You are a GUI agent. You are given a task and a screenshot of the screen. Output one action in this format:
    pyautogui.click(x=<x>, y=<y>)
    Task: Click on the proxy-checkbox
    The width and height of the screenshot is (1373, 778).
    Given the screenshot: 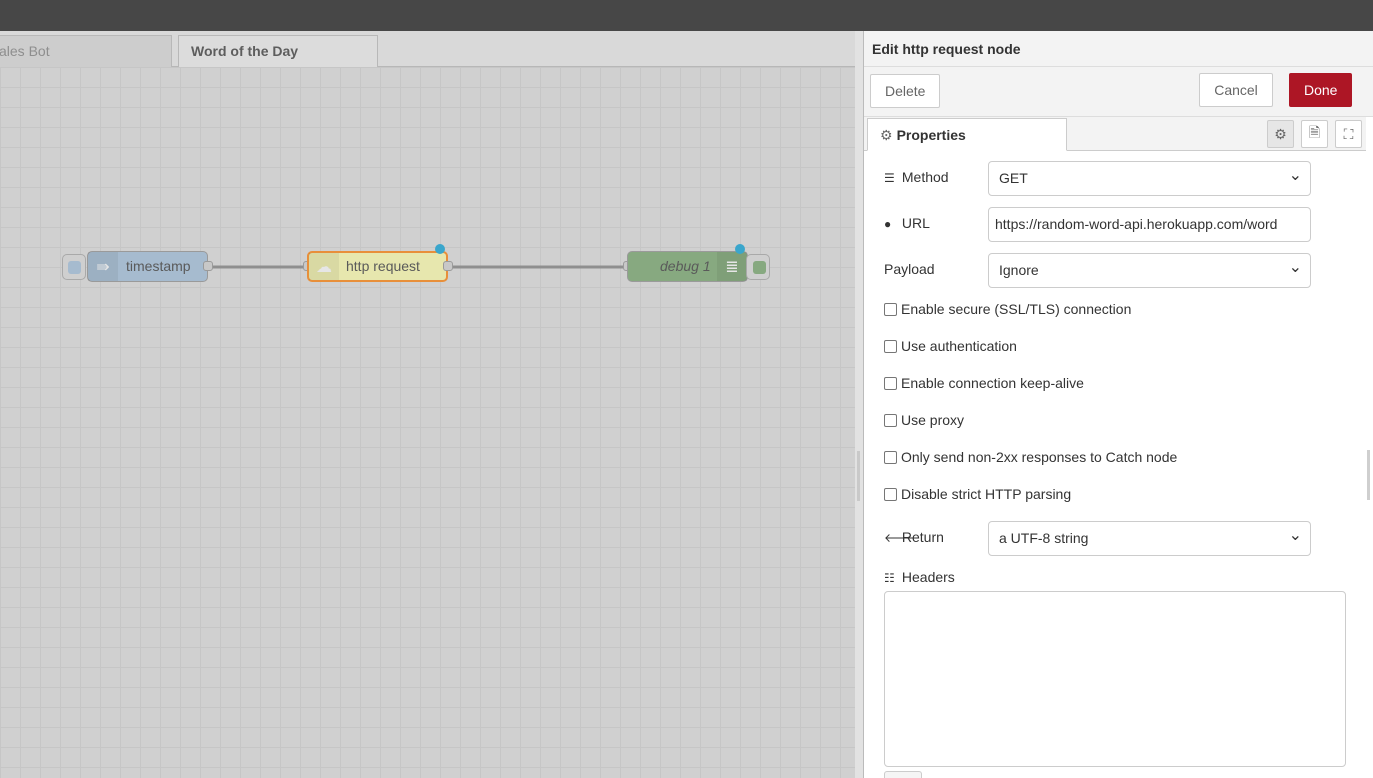 What is the action you would take?
    pyautogui.click(x=890, y=420)
    